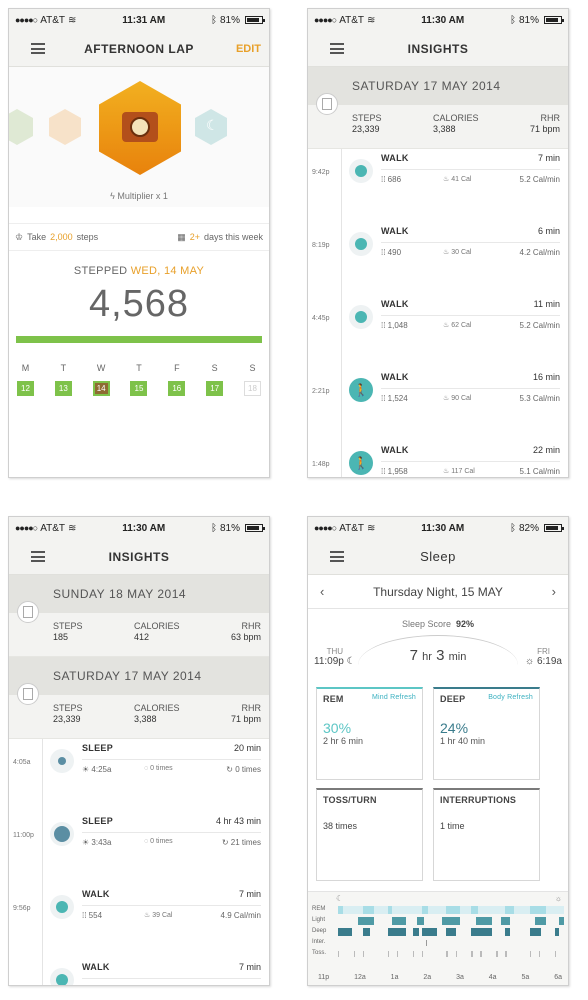 The image size is (588, 1000). What do you see at coordinates (212, 125) in the screenshot?
I see `moon-icon: ☾` at bounding box center [212, 125].